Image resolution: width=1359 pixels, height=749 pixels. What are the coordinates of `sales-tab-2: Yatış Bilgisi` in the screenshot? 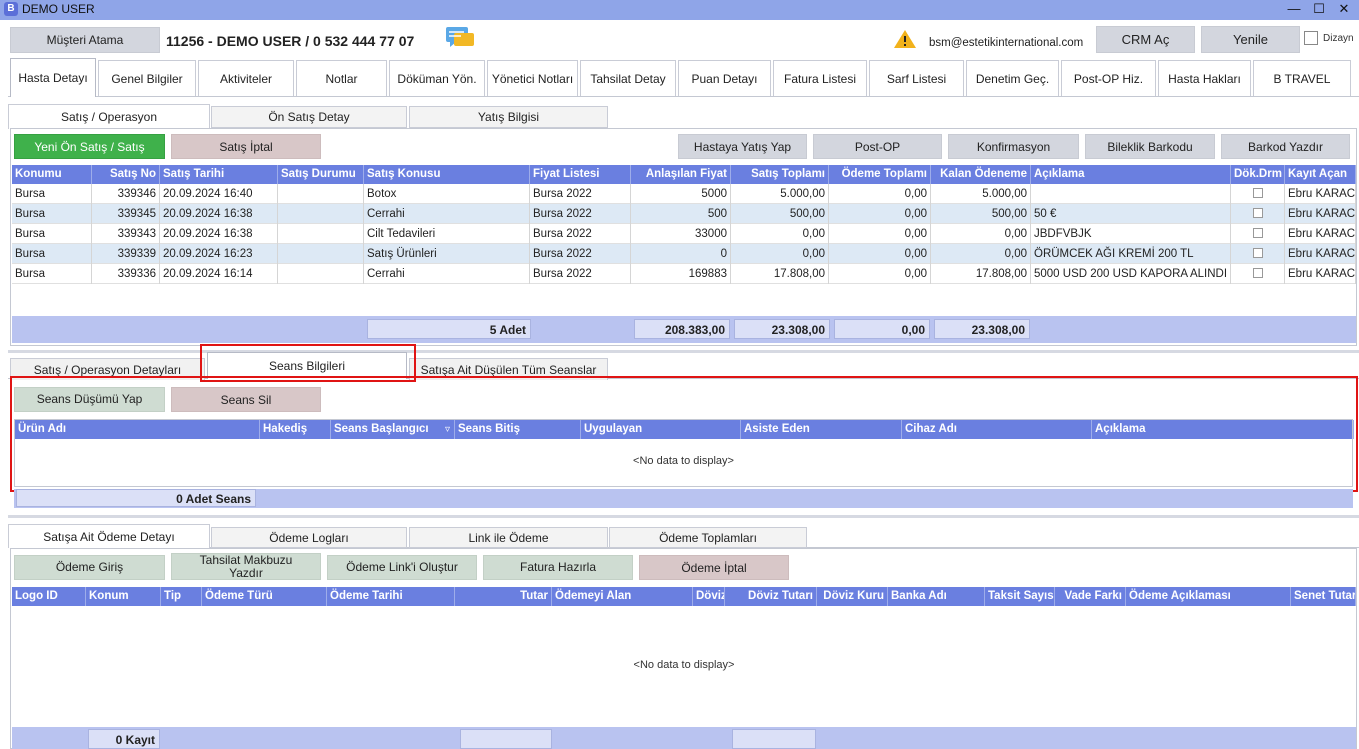 It's located at (508, 117).